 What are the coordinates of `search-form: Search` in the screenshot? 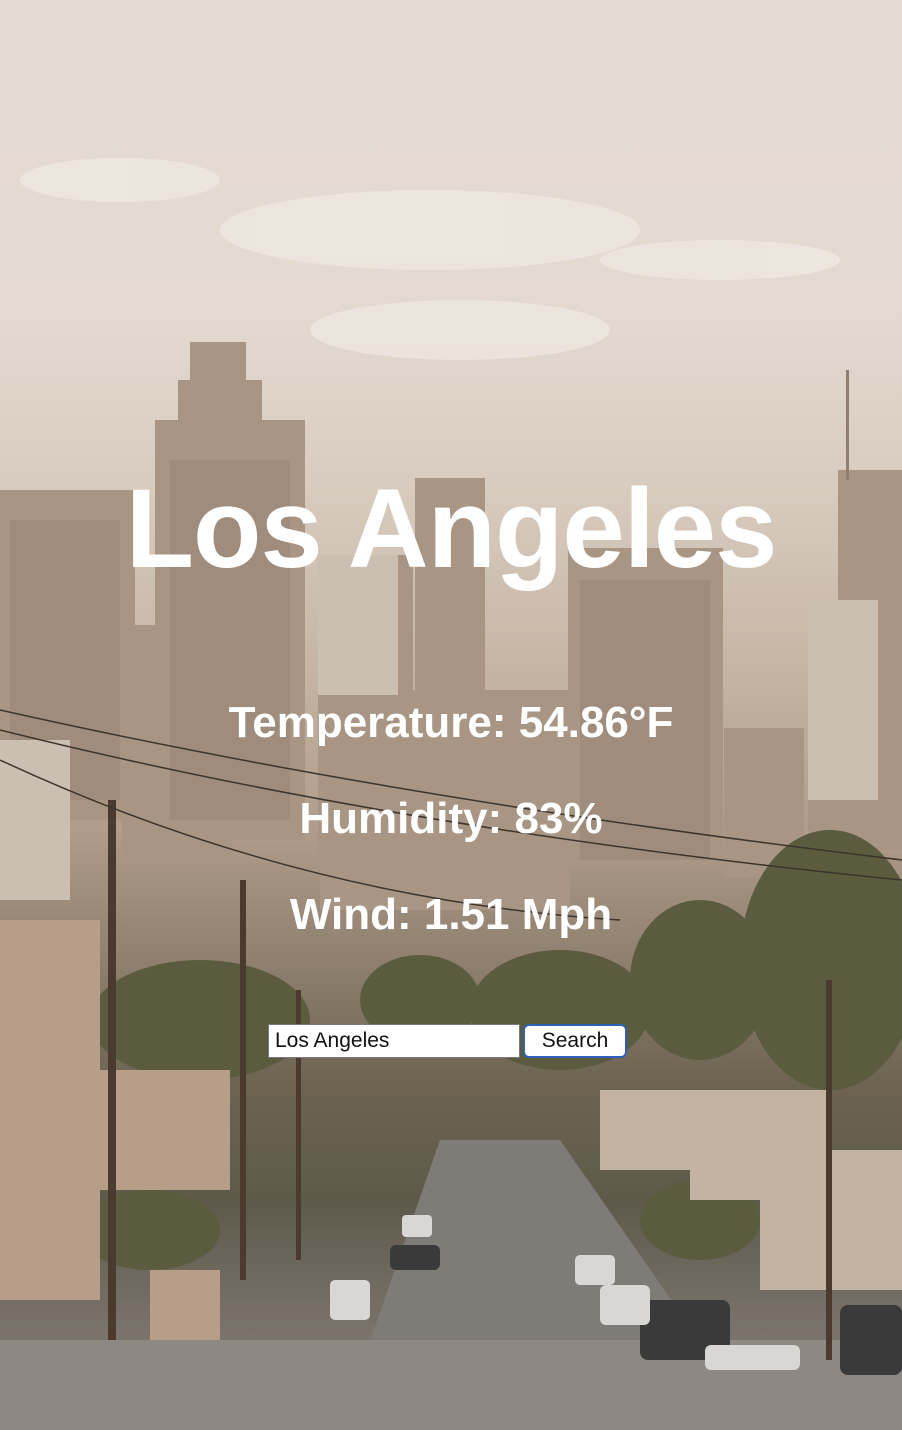 It's located at (447, 1041).